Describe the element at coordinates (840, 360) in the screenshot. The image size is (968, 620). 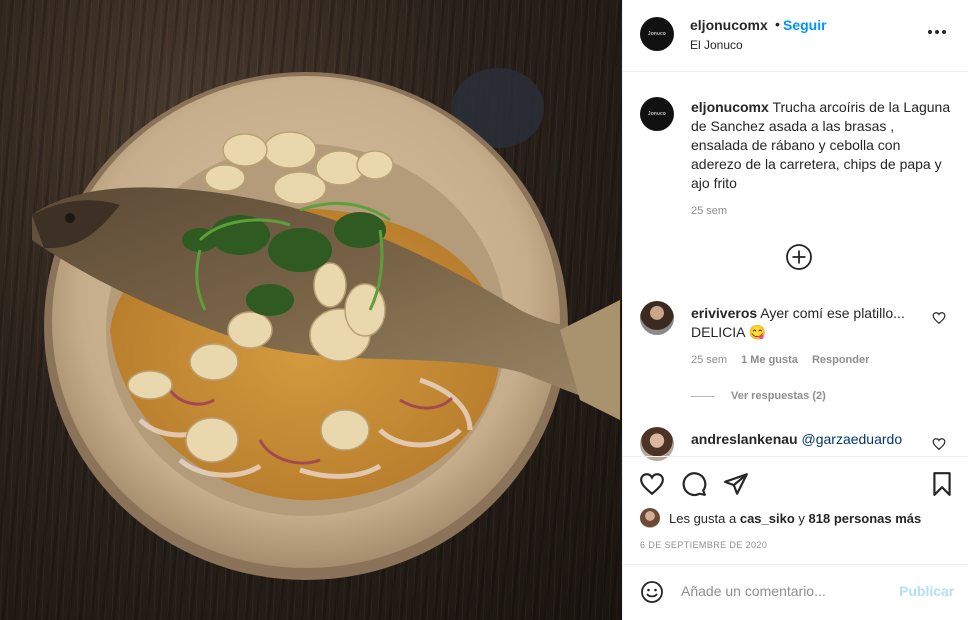
I see `reply-button: Responder` at that location.